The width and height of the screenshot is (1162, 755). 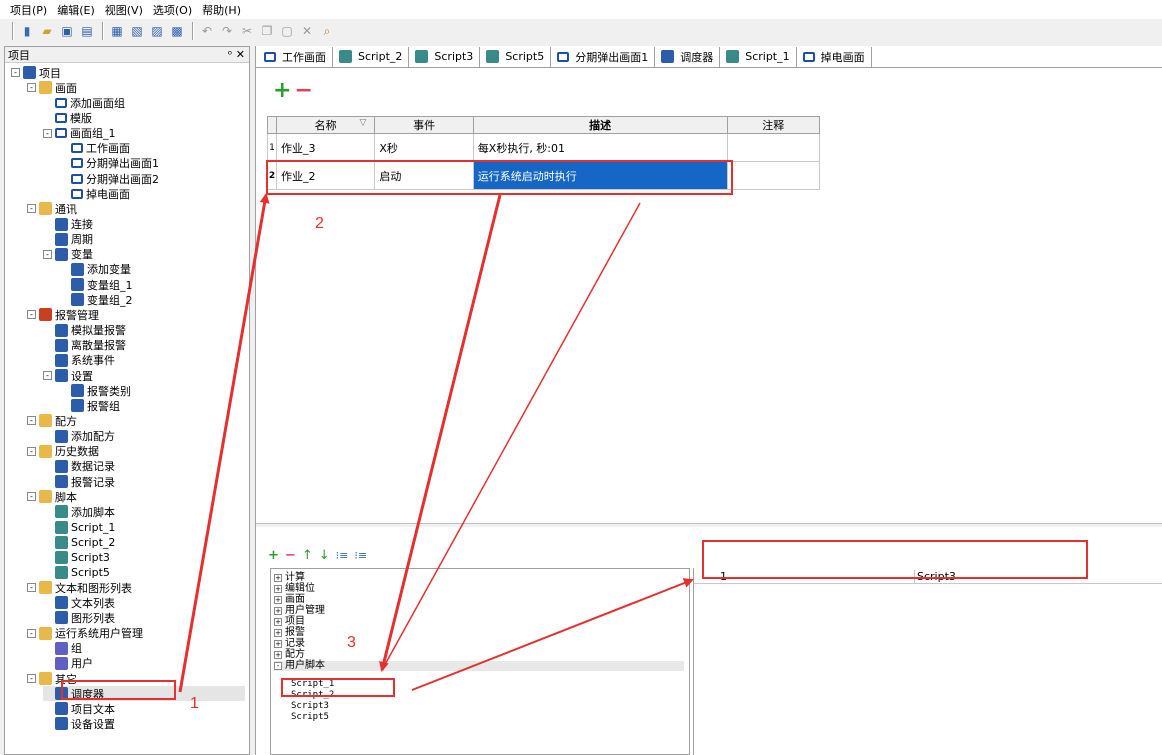 What do you see at coordinates (236, 54) in the screenshot?
I see `panel-controls: ᵒ ✕` at bounding box center [236, 54].